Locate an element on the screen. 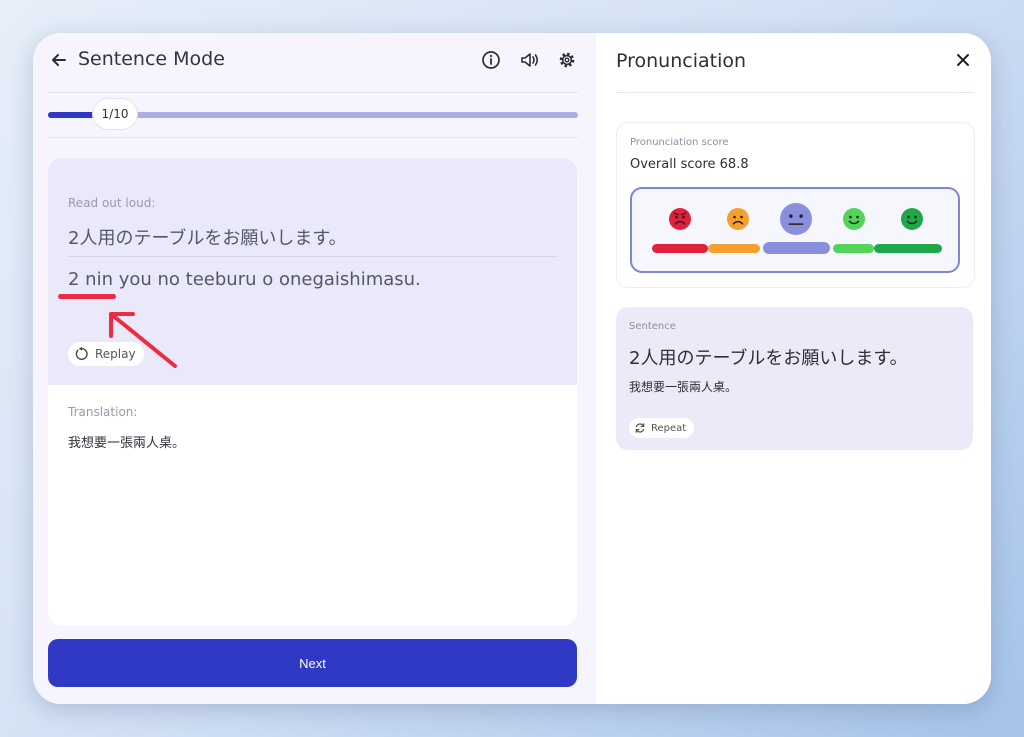  score-card: Pronunciation score Overall score 68.8 is located at coordinates (795, 205).